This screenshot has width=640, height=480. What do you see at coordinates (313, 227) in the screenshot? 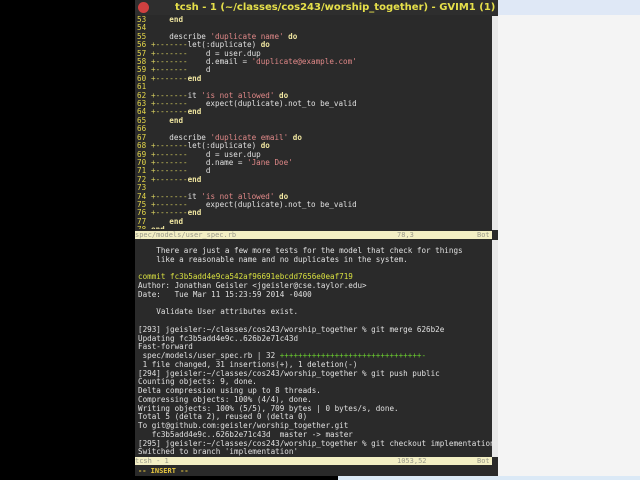
I see `code-line: 78end​` at bounding box center [313, 227].